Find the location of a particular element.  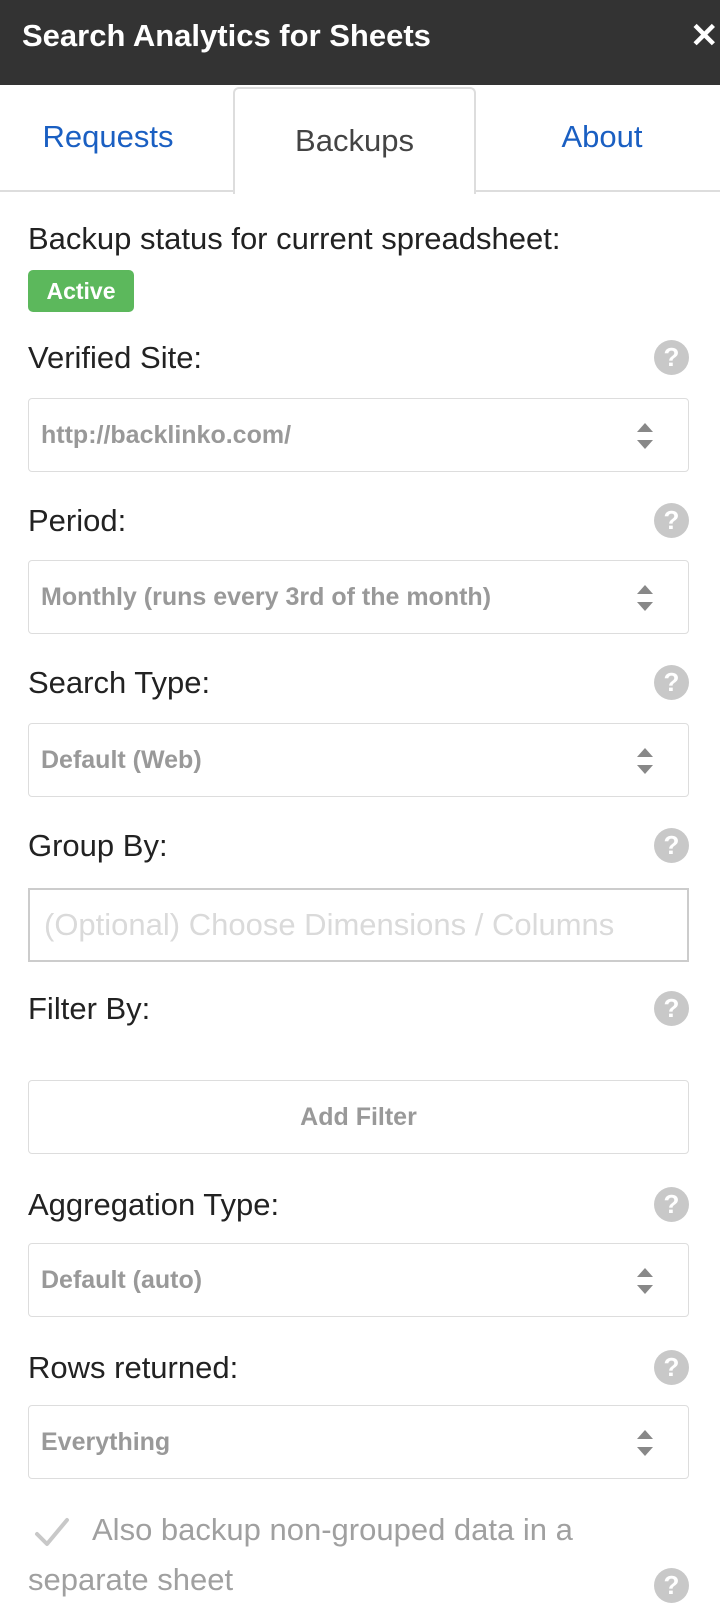

group-by-label: Group By: is located at coordinates (98, 845).